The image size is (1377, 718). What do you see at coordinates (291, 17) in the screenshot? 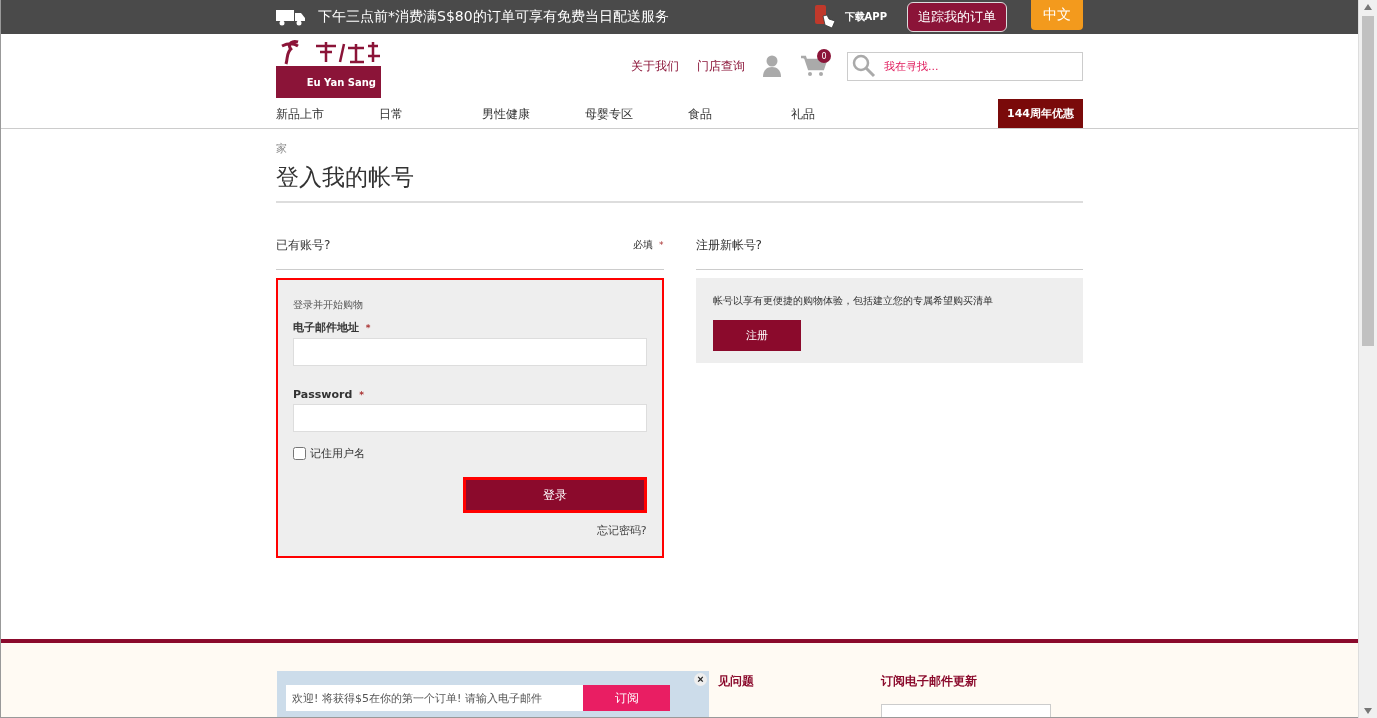
I see `truck-icon` at bounding box center [291, 17].